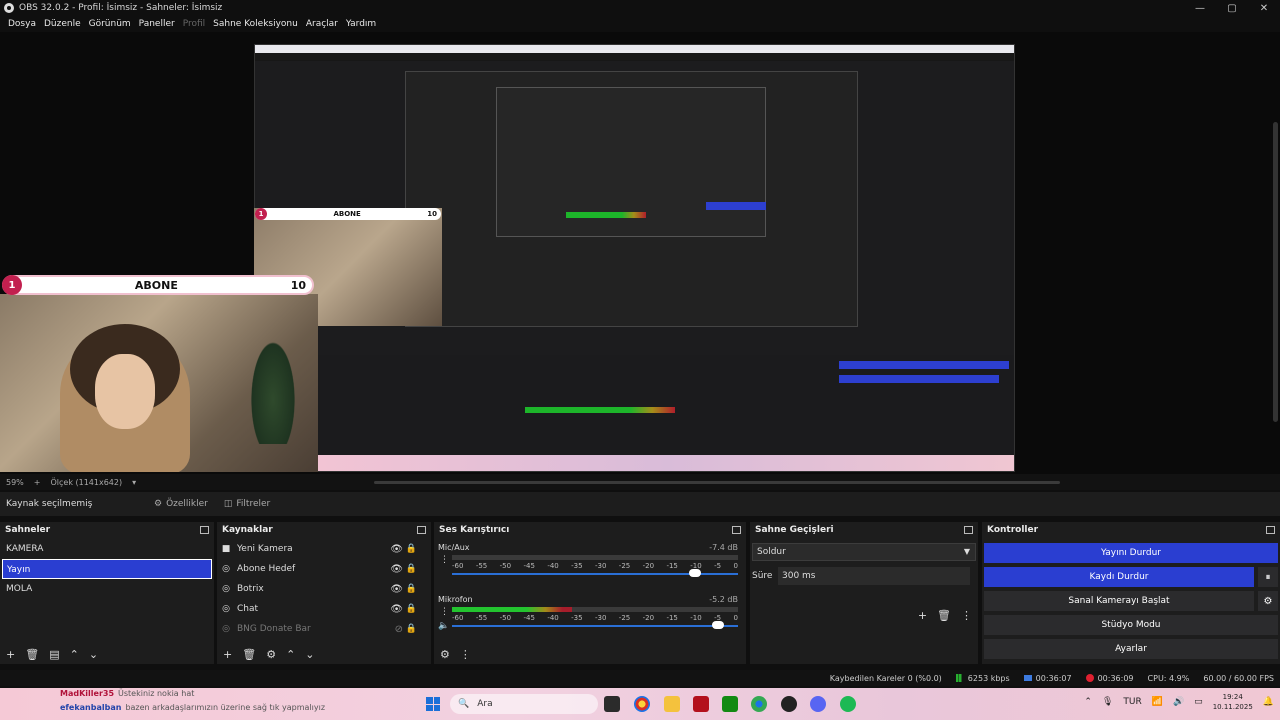  Describe the element at coordinates (1264, 8) in the screenshot. I see `close-button: ✕` at that location.